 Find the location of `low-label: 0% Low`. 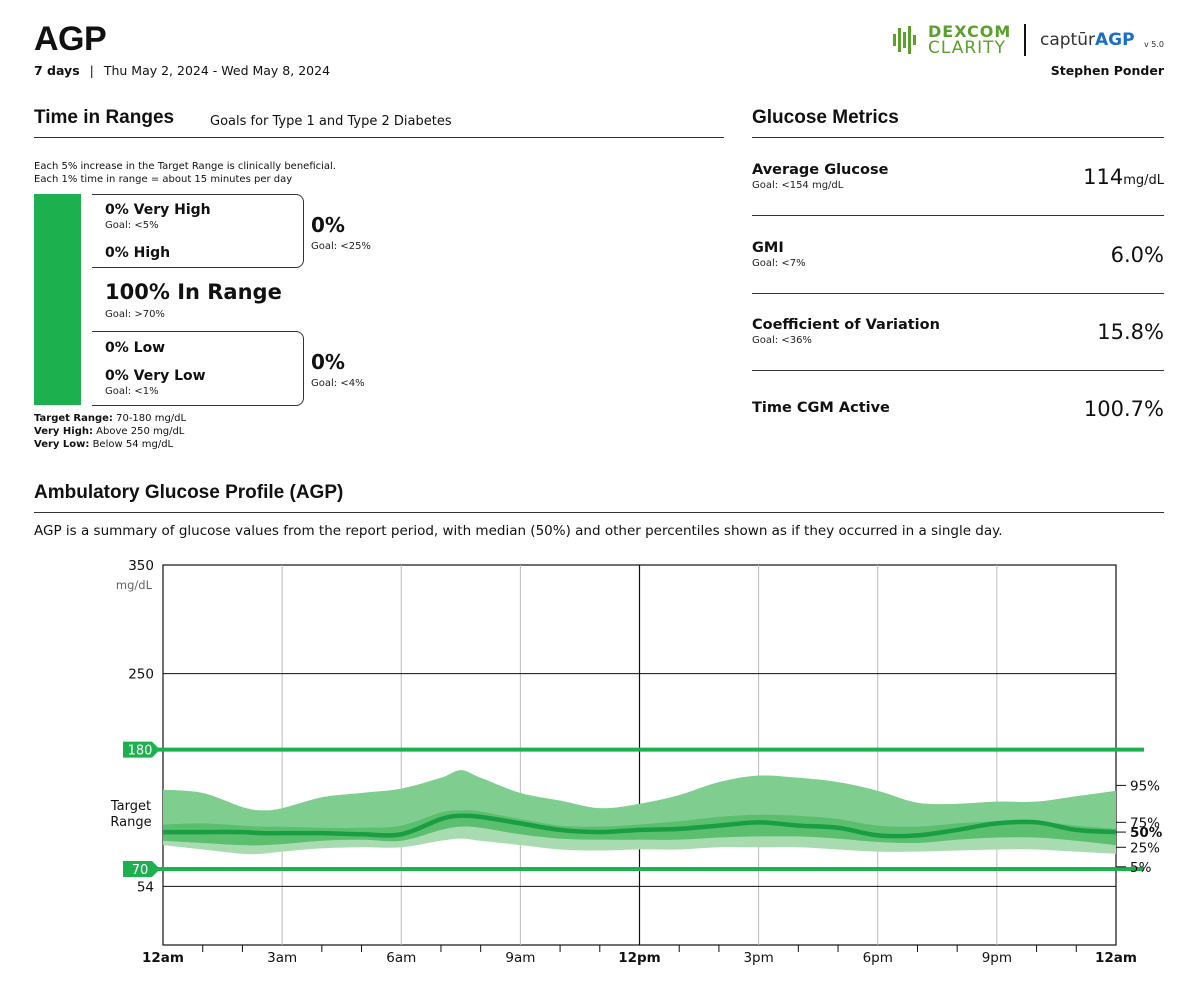

low-label: 0% Low is located at coordinates (135, 348).